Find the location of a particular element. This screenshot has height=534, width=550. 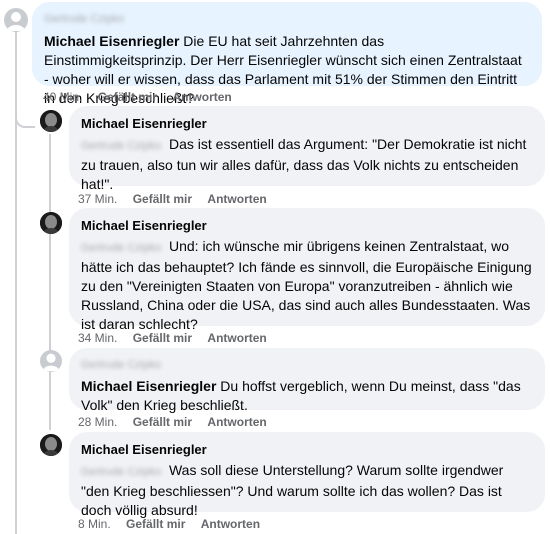

comment-actions: 8 Min. Gefällt mir Antworten is located at coordinates (175, 524).